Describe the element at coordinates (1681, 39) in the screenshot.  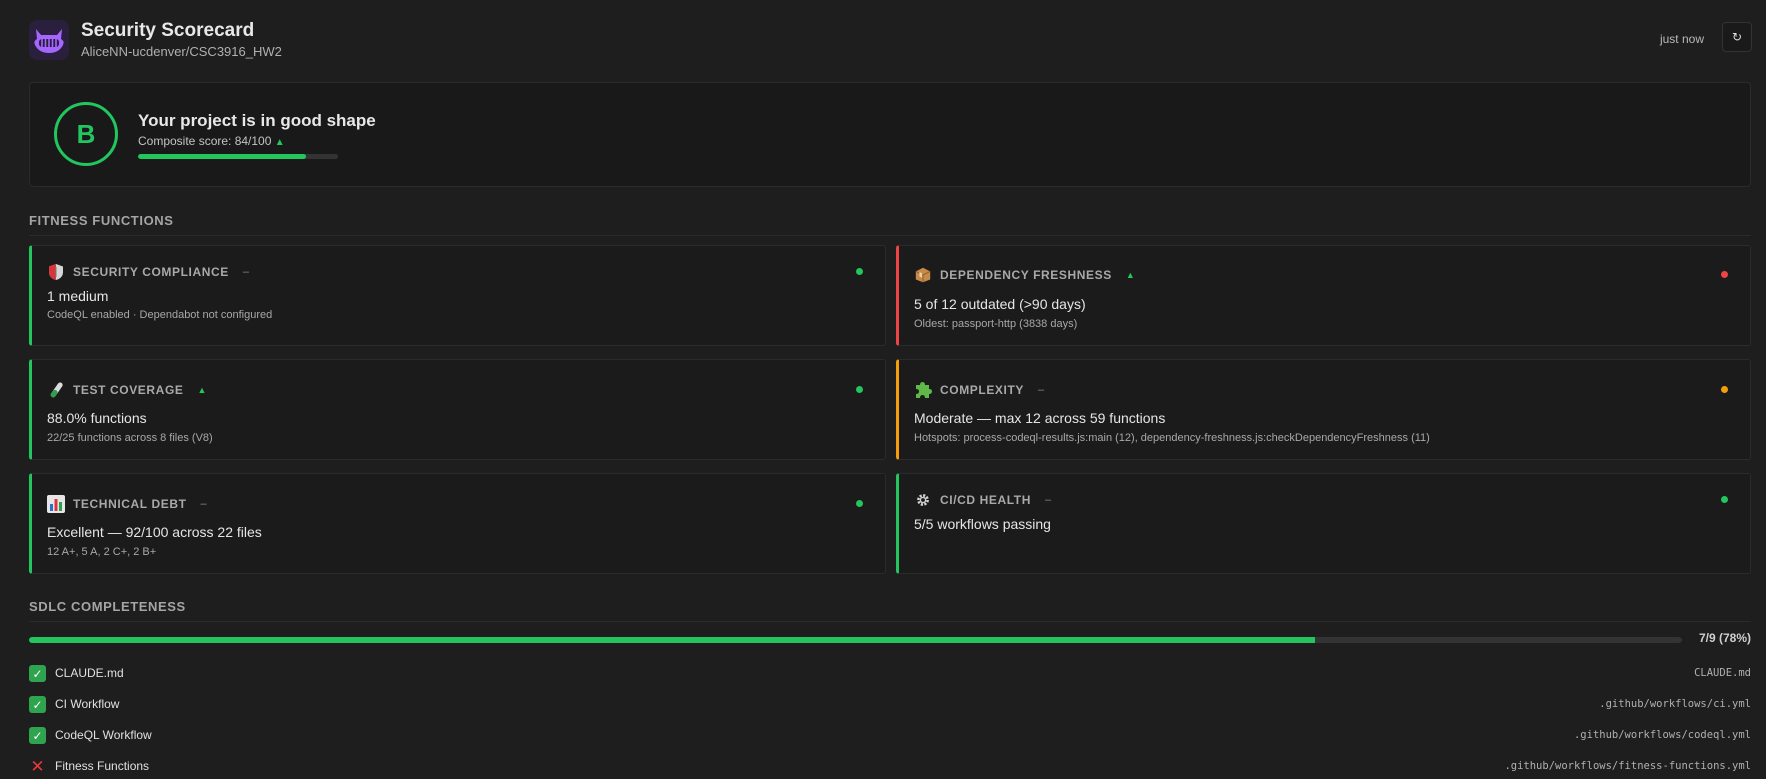
I see `last-updated: just now` at that location.